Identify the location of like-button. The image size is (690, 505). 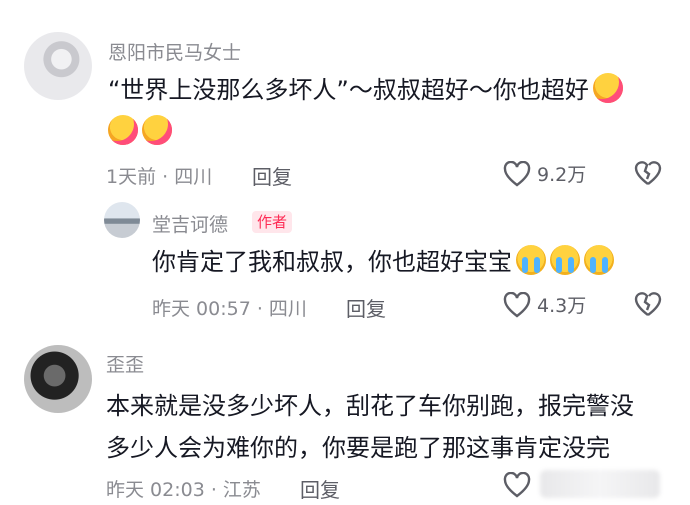
(517, 485).